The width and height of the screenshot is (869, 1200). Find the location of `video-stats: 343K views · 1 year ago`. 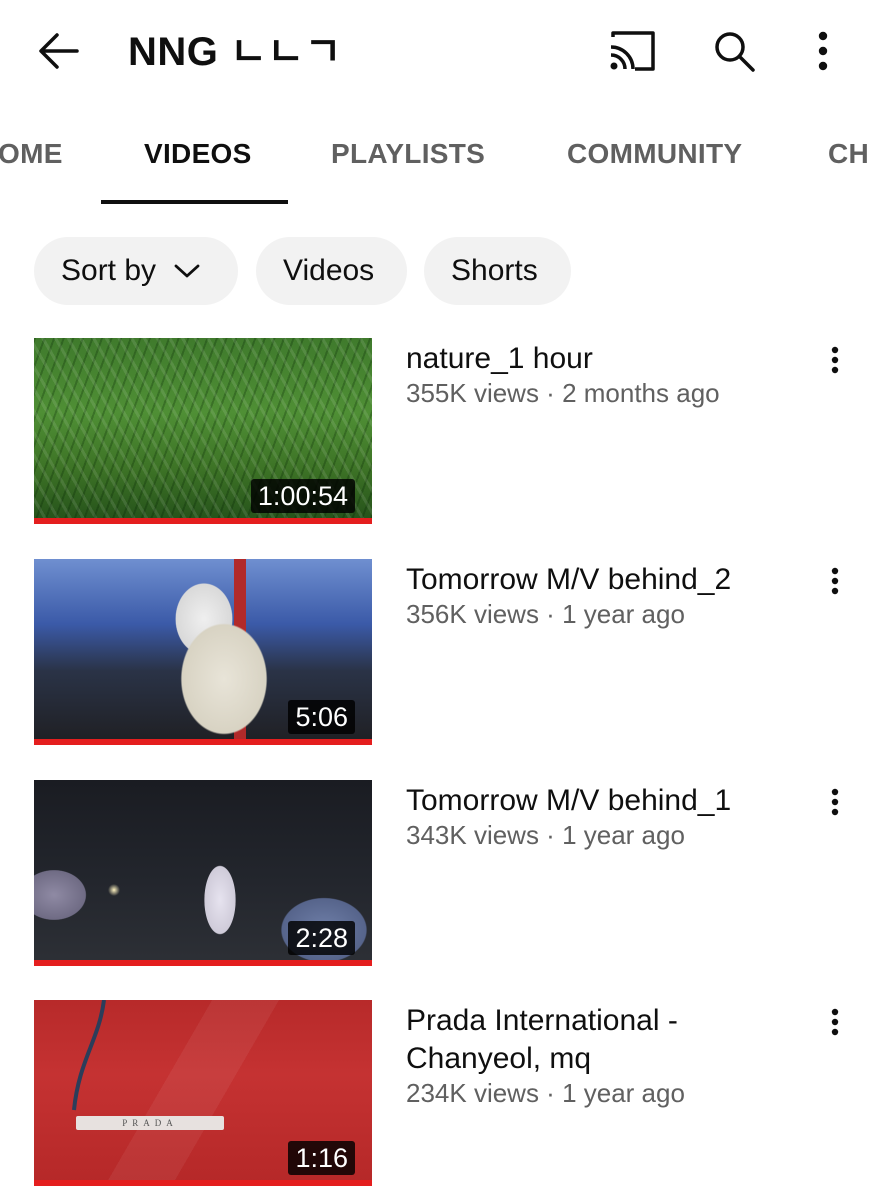

video-stats: 343K views · 1 year ago is located at coordinates (545, 835).